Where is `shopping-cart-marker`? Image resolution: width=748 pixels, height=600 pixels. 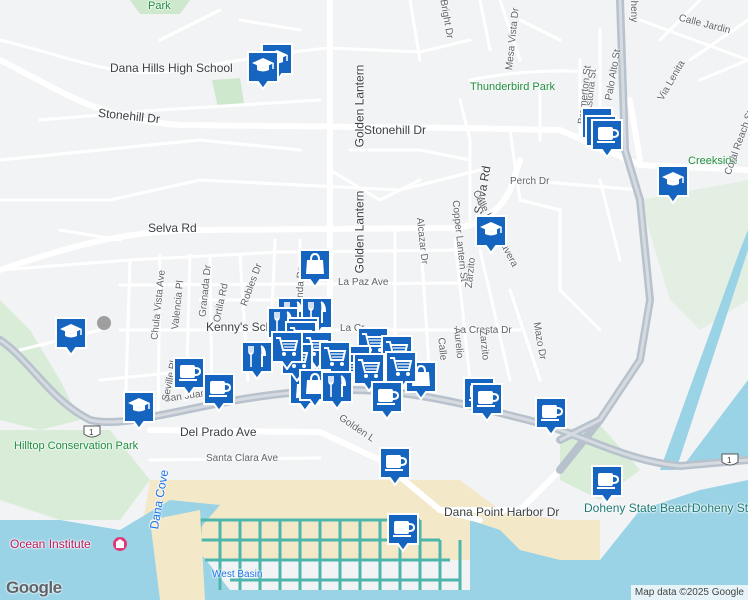
shopping-cart-marker is located at coordinates (287, 350).